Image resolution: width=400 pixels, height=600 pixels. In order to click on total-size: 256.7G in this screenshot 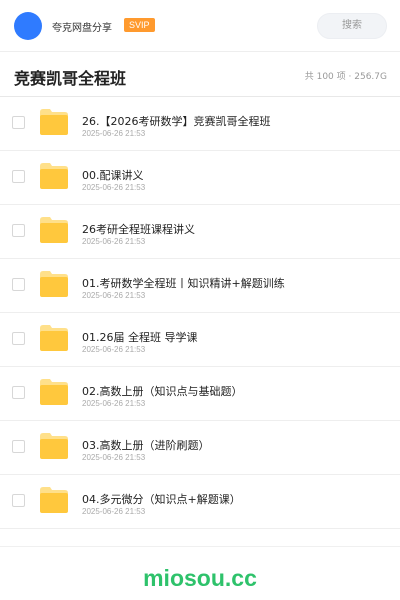, I will do `click(370, 77)`.